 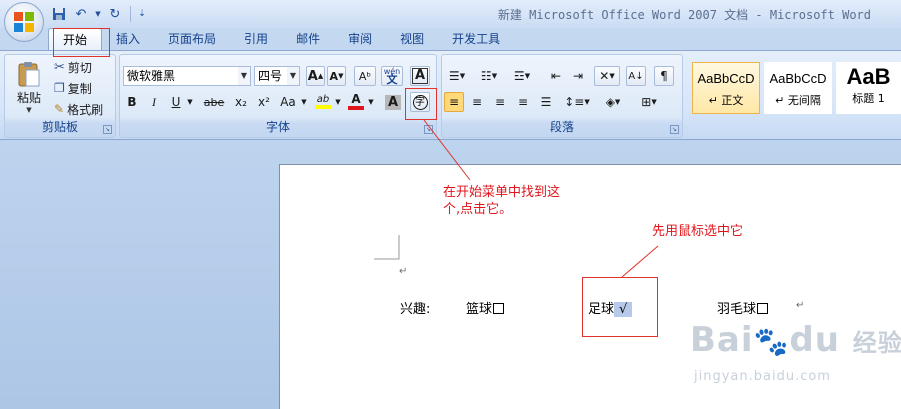 I want to click on undo-dropdown-icon: ▼, so click(x=98, y=14).